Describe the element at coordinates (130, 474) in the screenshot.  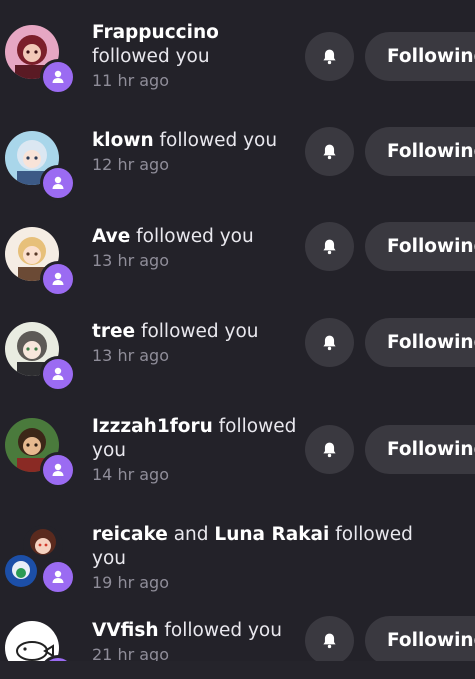
I see `timestamp: 14 hr ago` at that location.